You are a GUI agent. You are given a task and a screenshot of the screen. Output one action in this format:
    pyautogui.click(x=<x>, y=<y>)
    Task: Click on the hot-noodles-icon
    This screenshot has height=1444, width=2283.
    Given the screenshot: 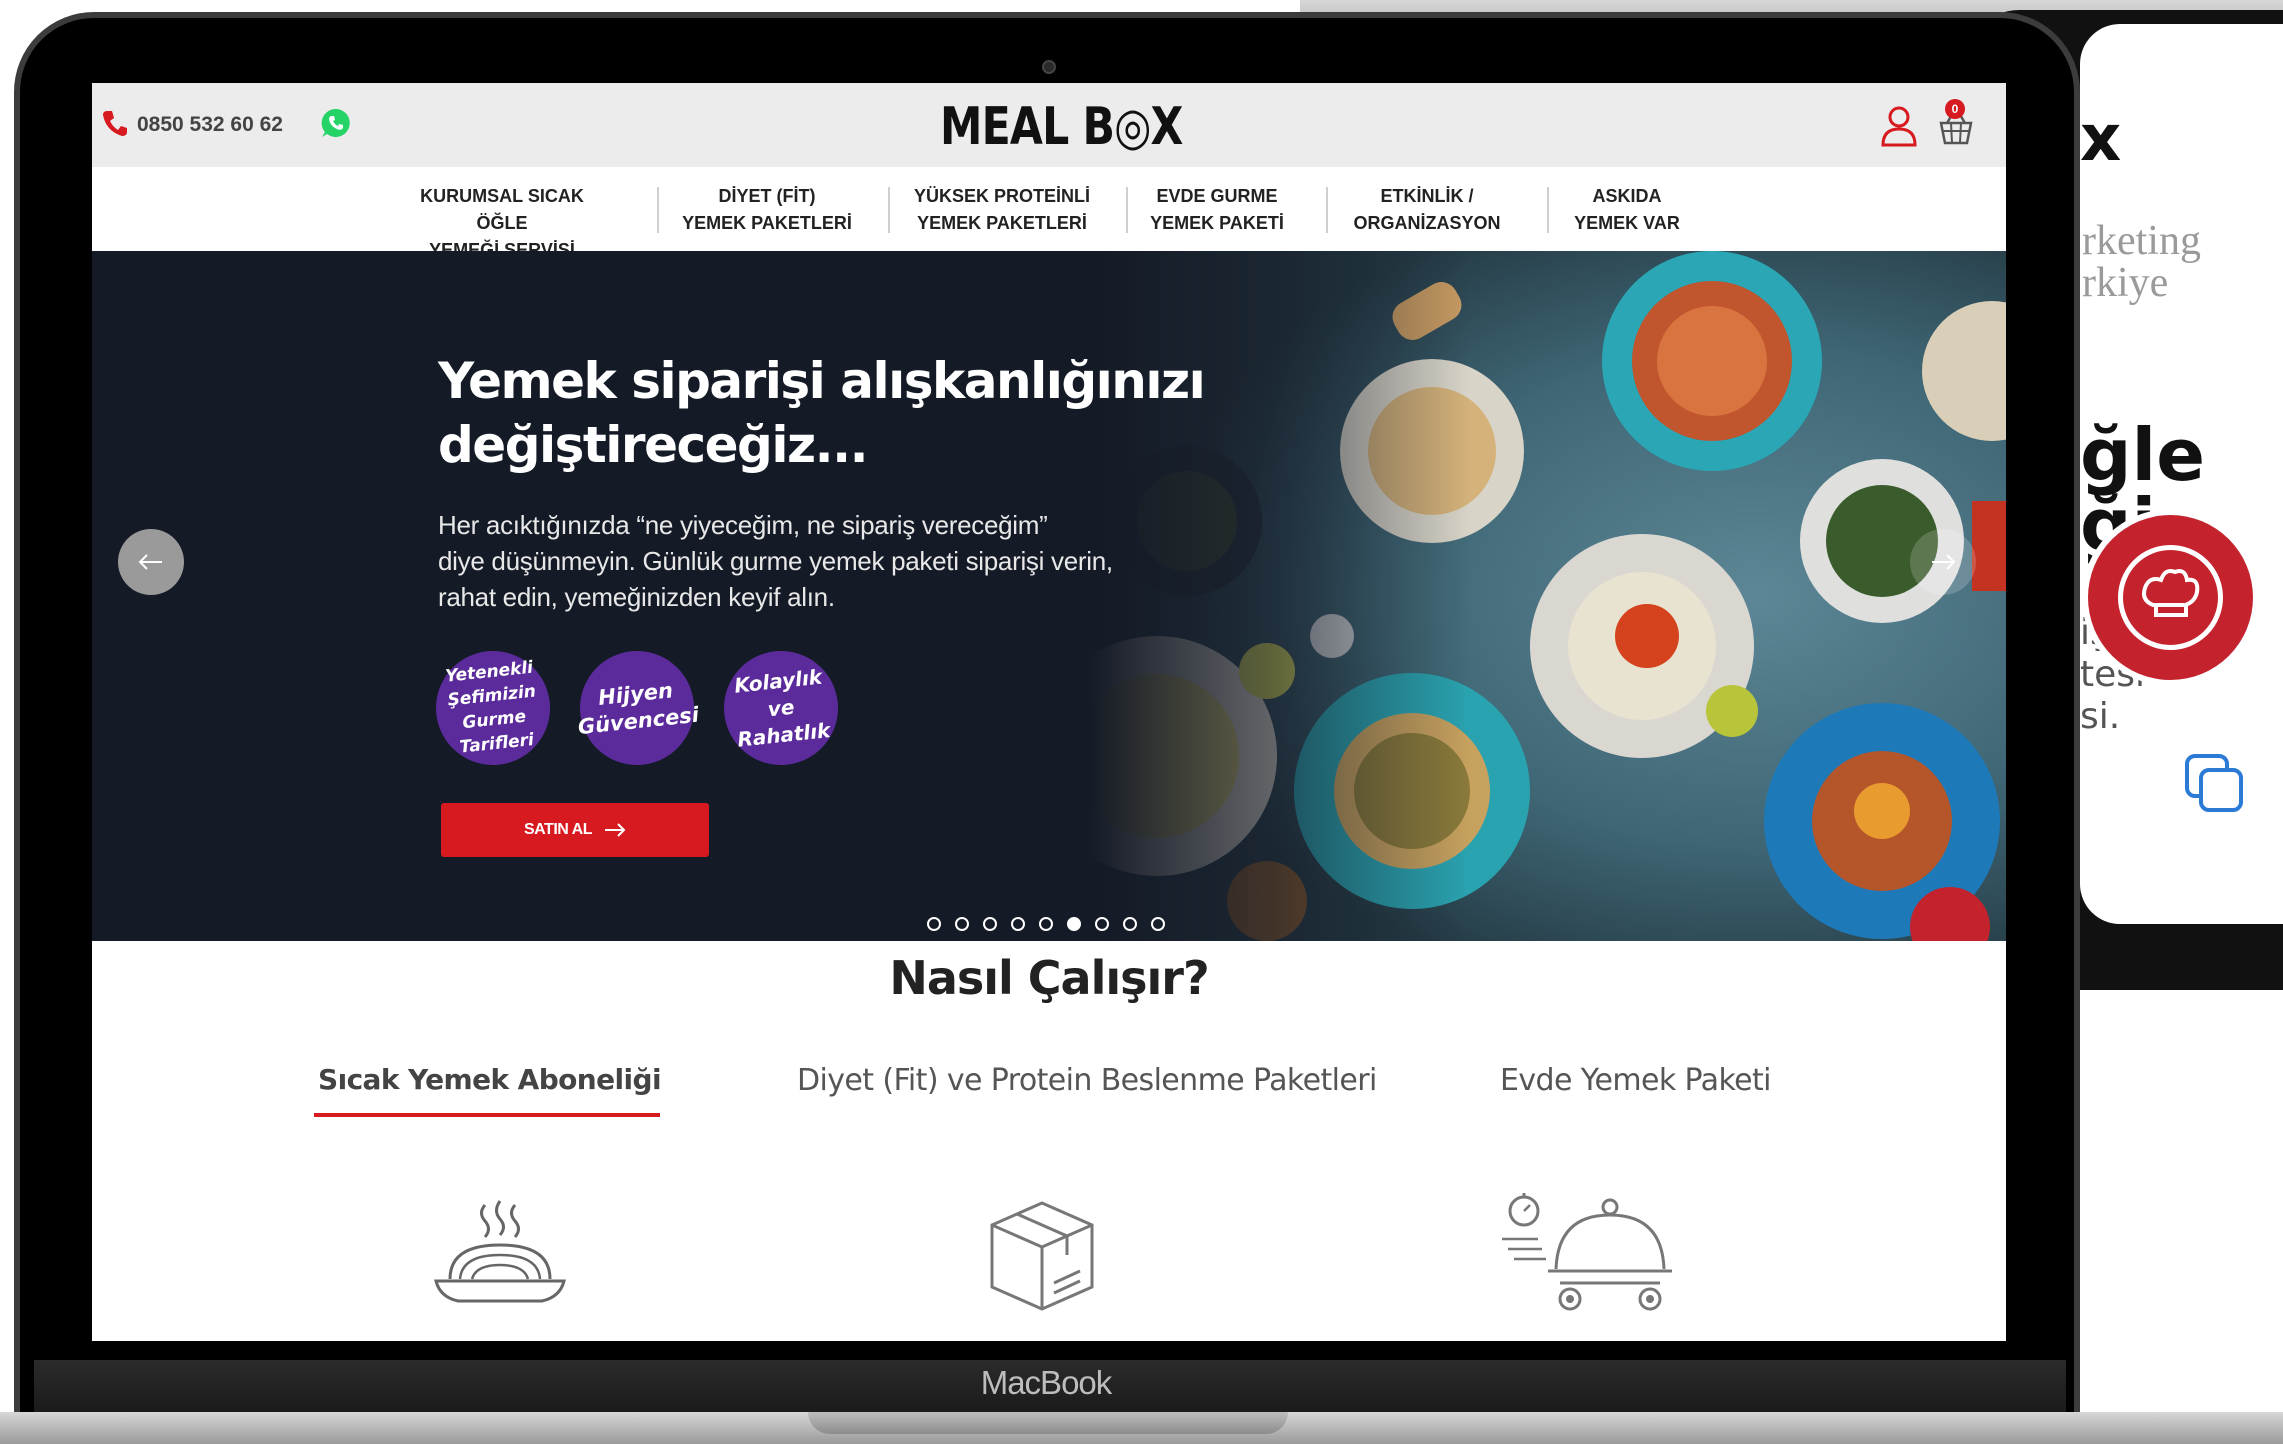 What is the action you would take?
    pyautogui.click(x=500, y=1251)
    